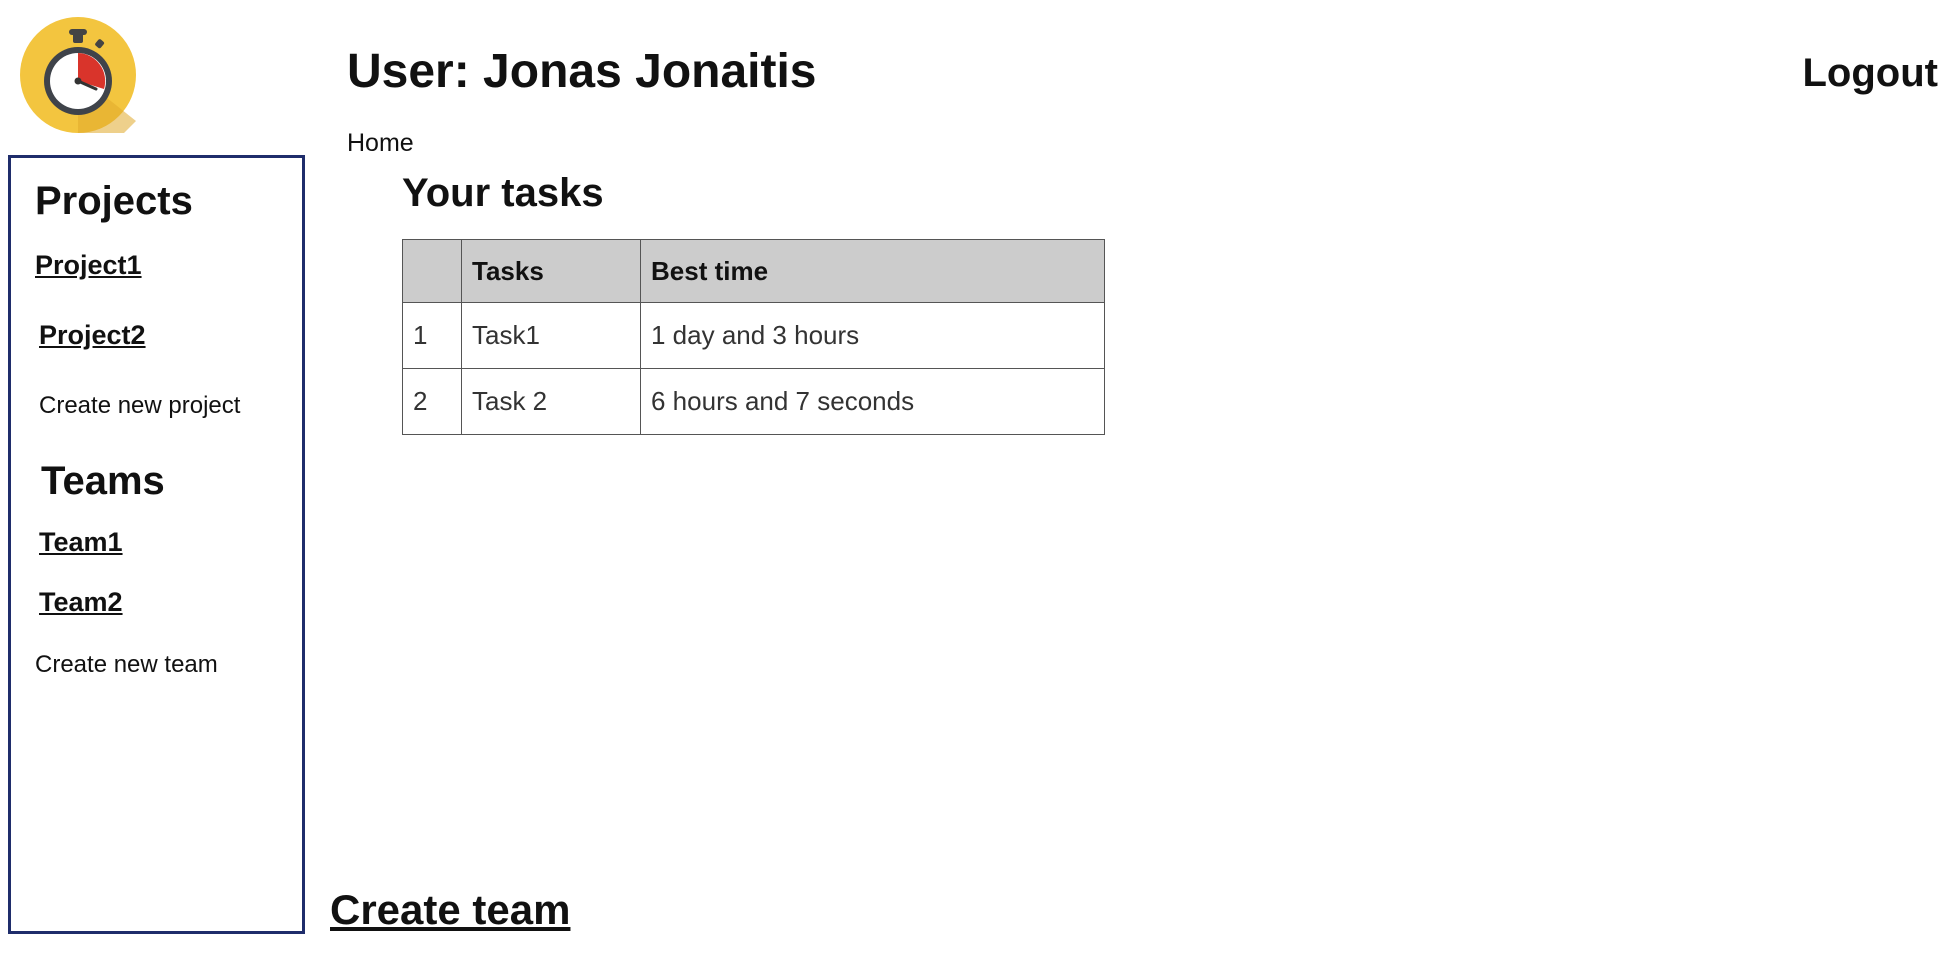  Describe the element at coordinates (872, 335) in the screenshot. I see `best-time: 1 day and 3 hours` at that location.